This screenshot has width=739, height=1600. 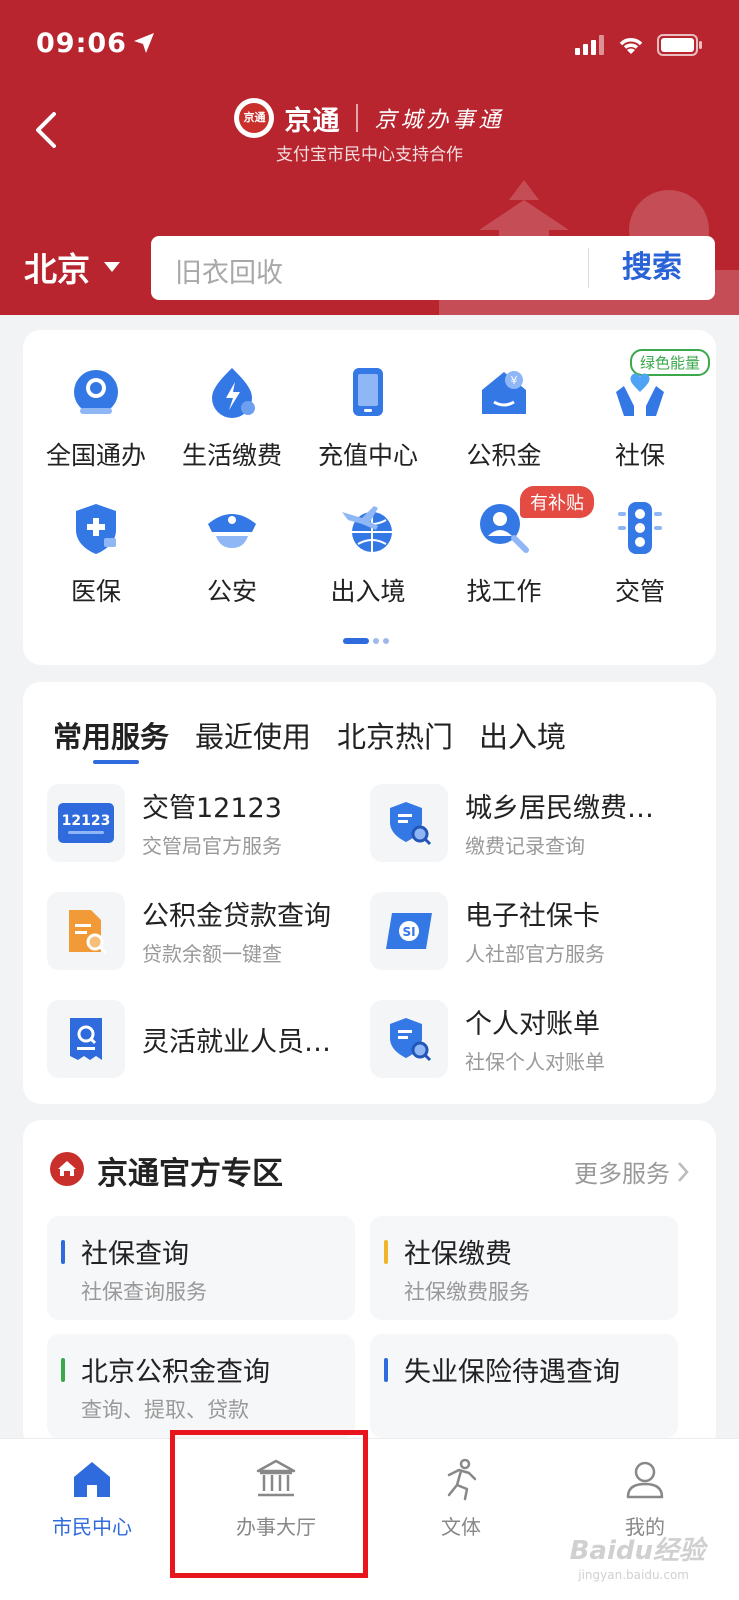 I want to click on svg-text: 12123, so click(x=86, y=821).